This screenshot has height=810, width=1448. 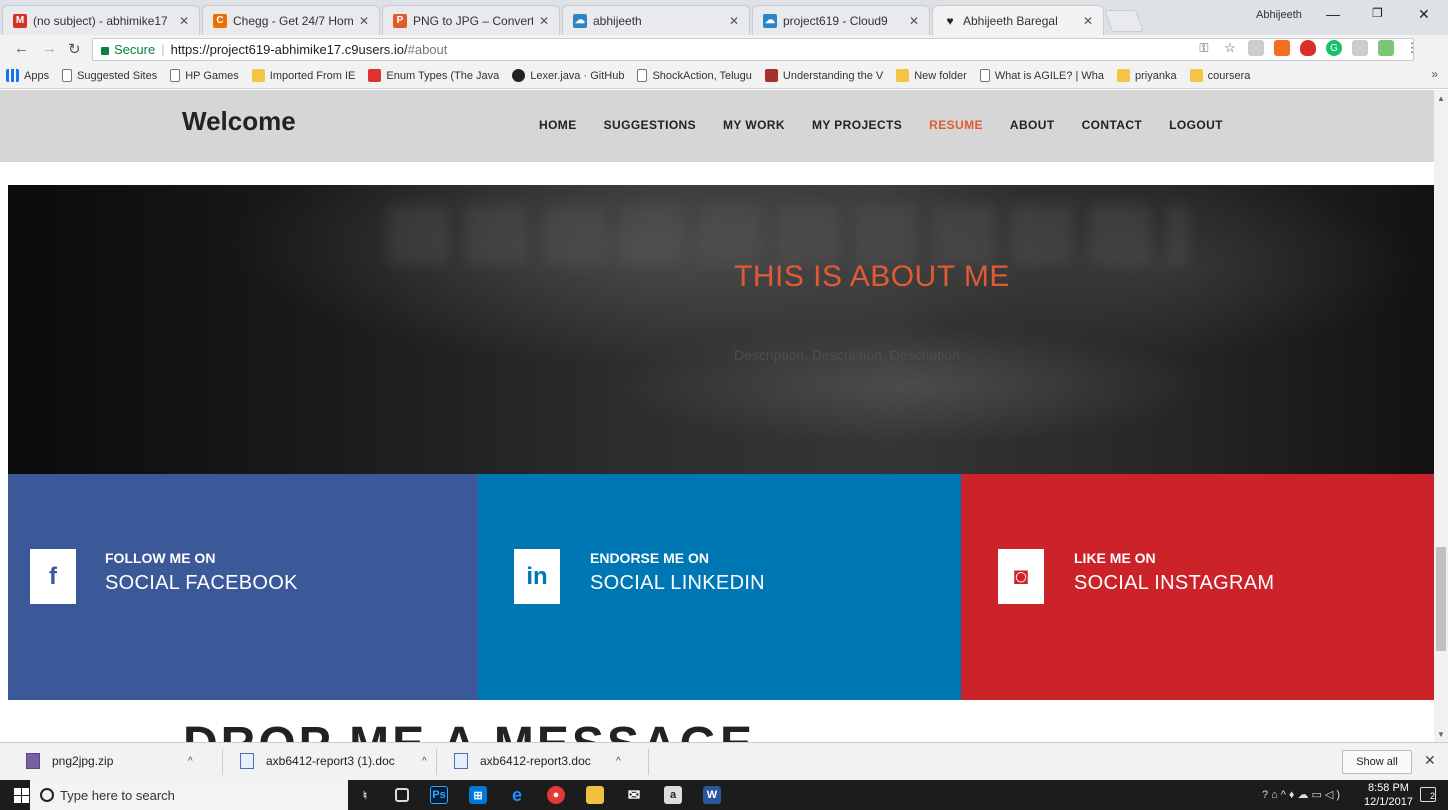 What do you see at coordinates (841, 20) in the screenshot?
I see `tab-cloud9: ☁ project619 - Cloud9 ✕` at bounding box center [841, 20].